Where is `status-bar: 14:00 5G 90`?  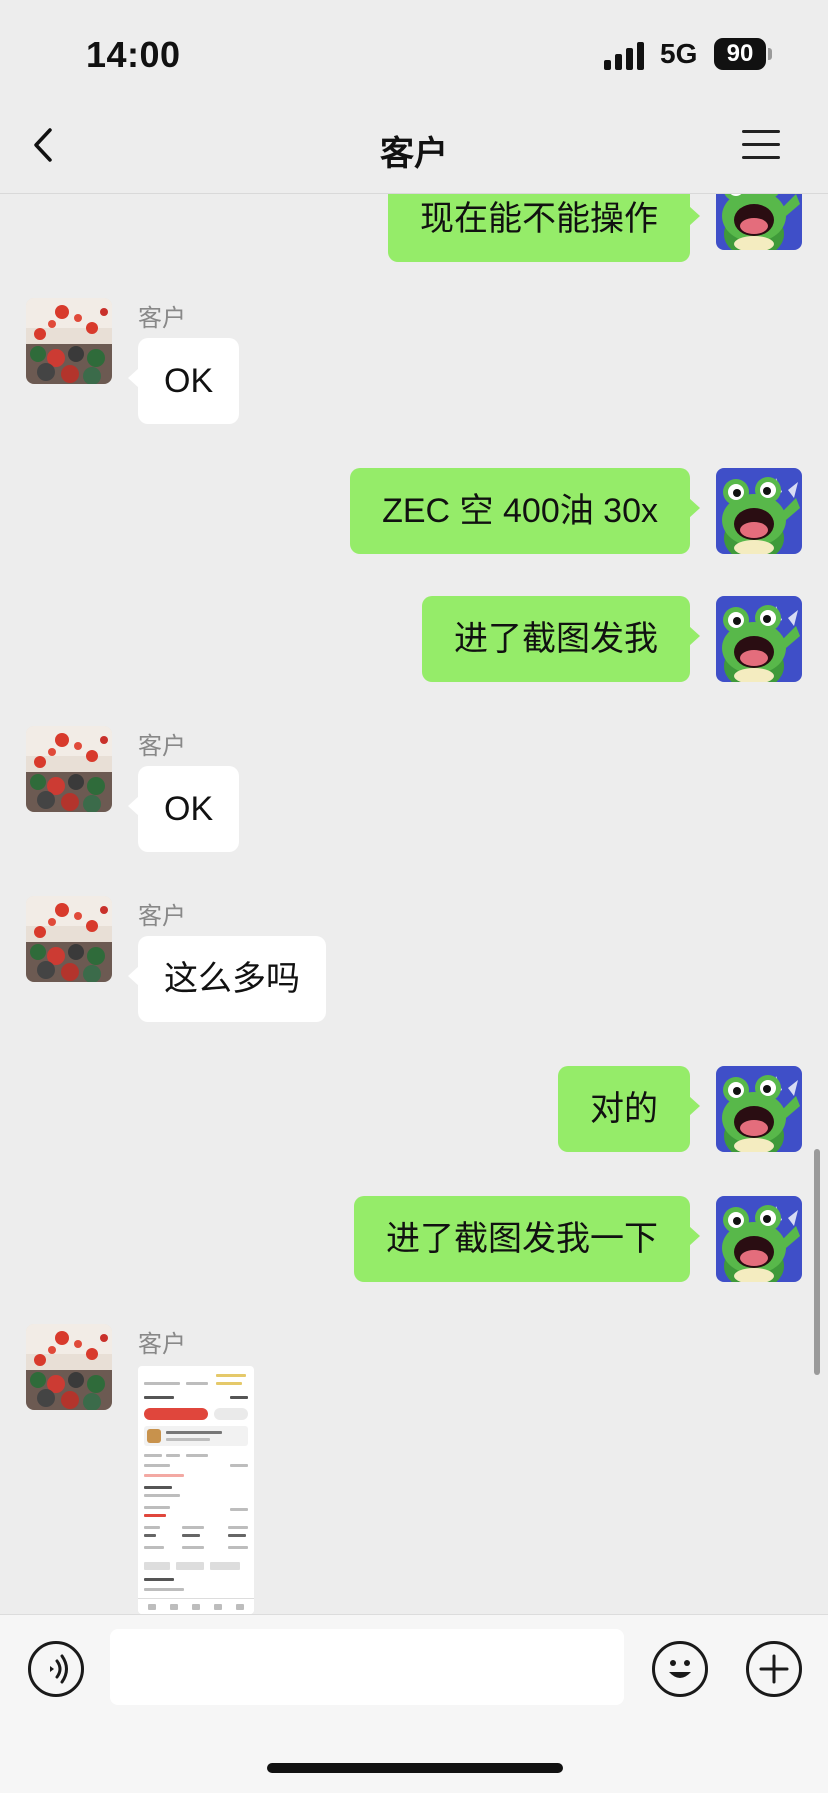 status-bar: 14:00 5G 90 is located at coordinates (414, 50).